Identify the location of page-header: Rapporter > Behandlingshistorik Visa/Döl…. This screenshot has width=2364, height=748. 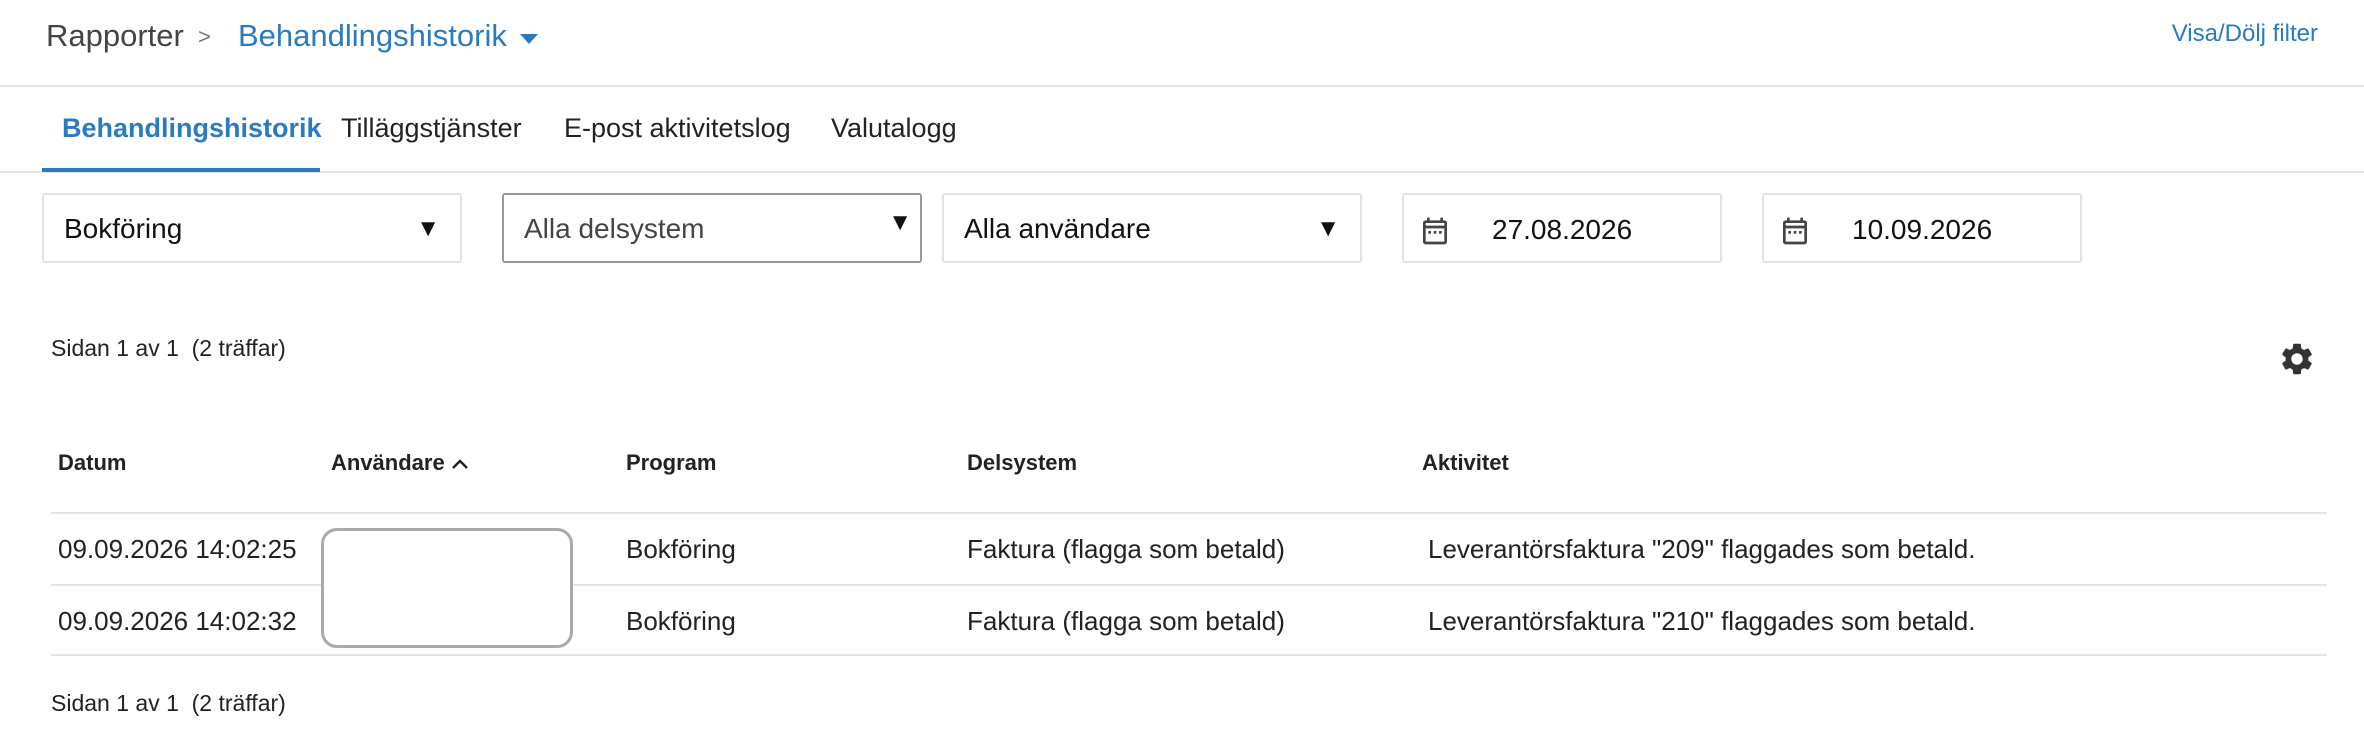
(1182, 43).